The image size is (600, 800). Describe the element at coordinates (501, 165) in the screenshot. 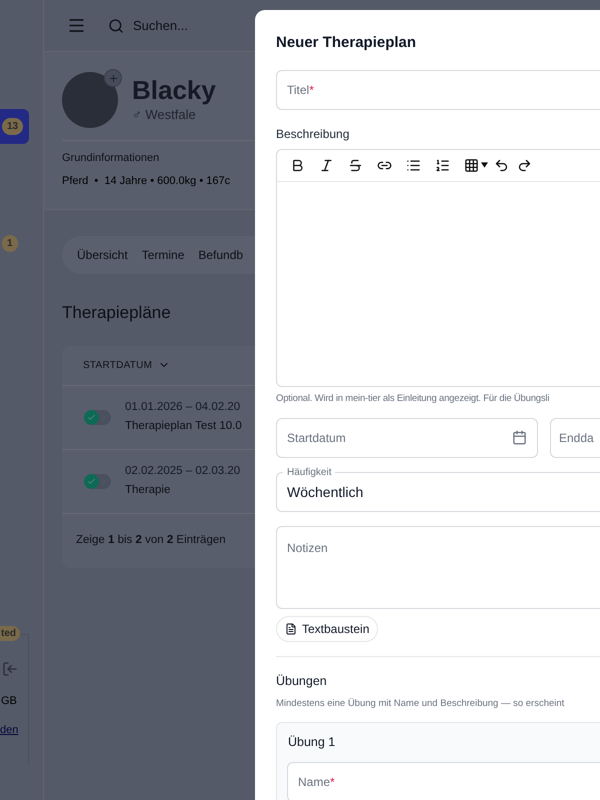

I see `undo-icon` at that location.